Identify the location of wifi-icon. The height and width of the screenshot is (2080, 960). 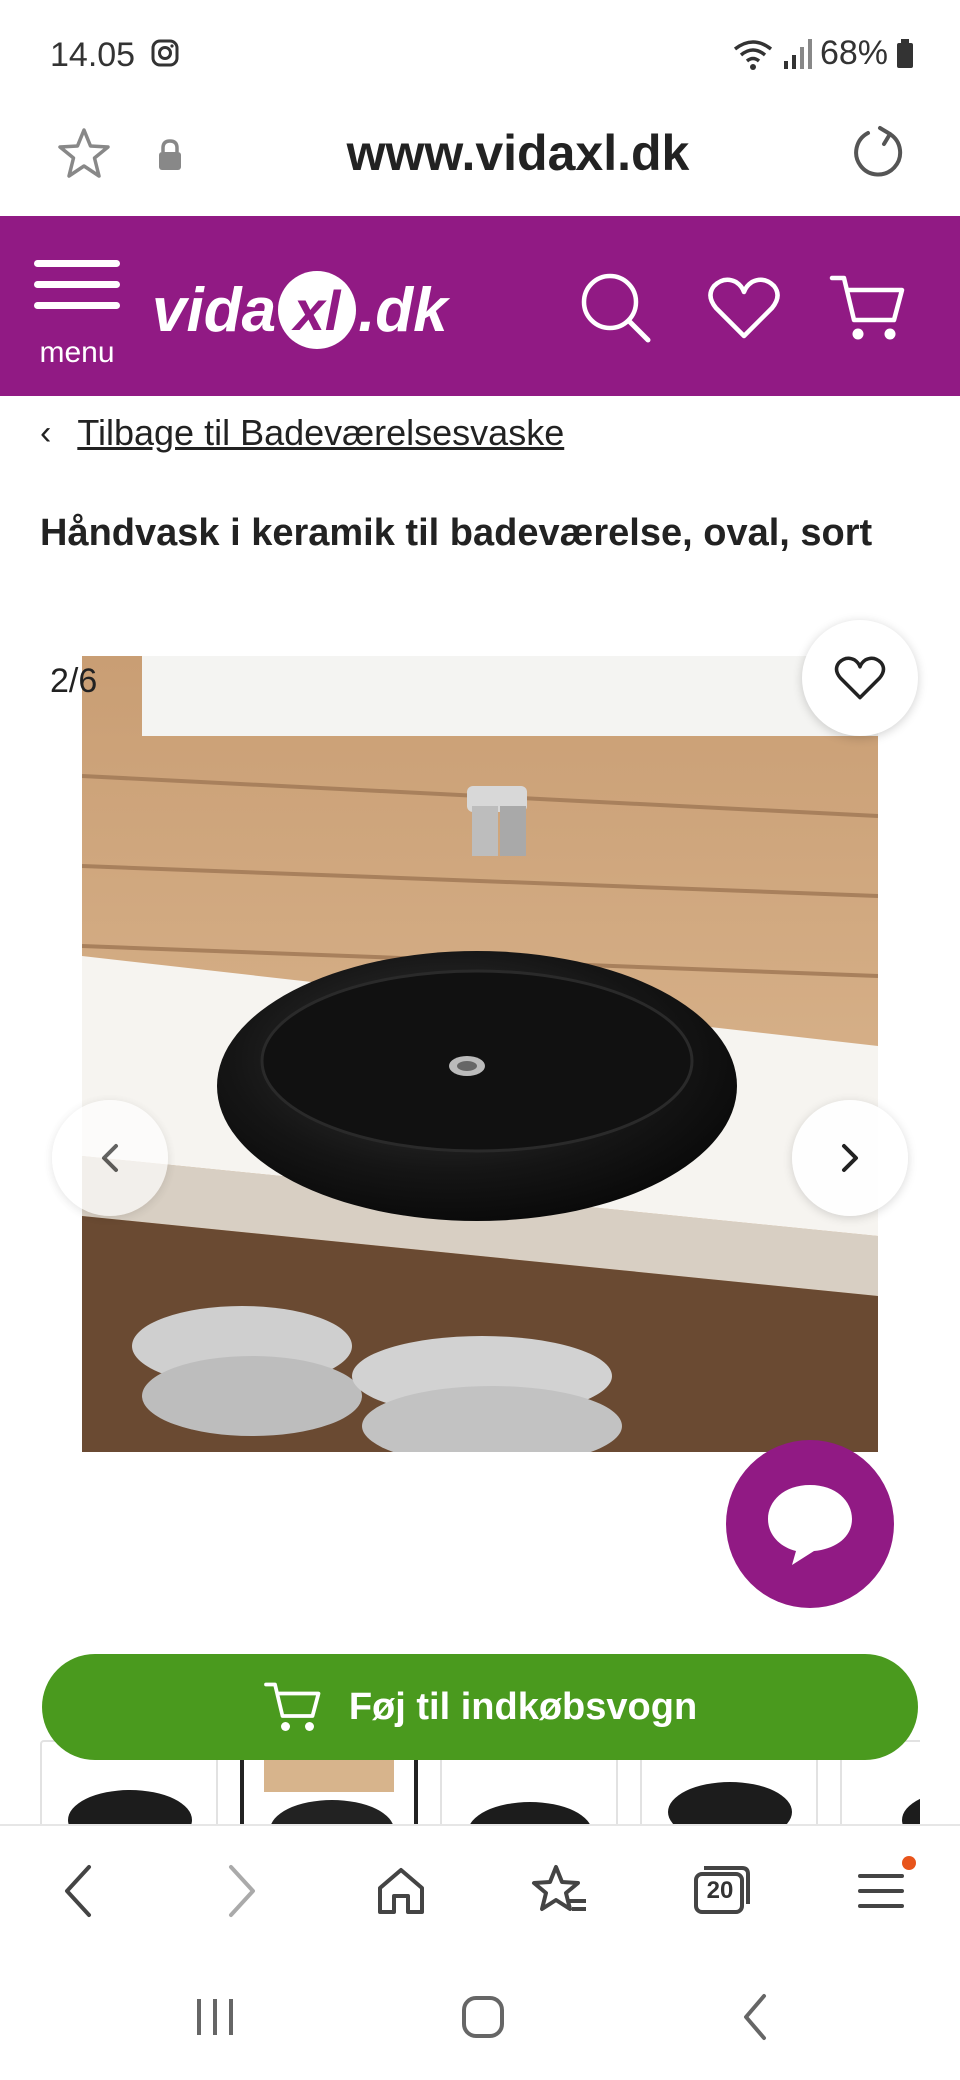
(753, 54).